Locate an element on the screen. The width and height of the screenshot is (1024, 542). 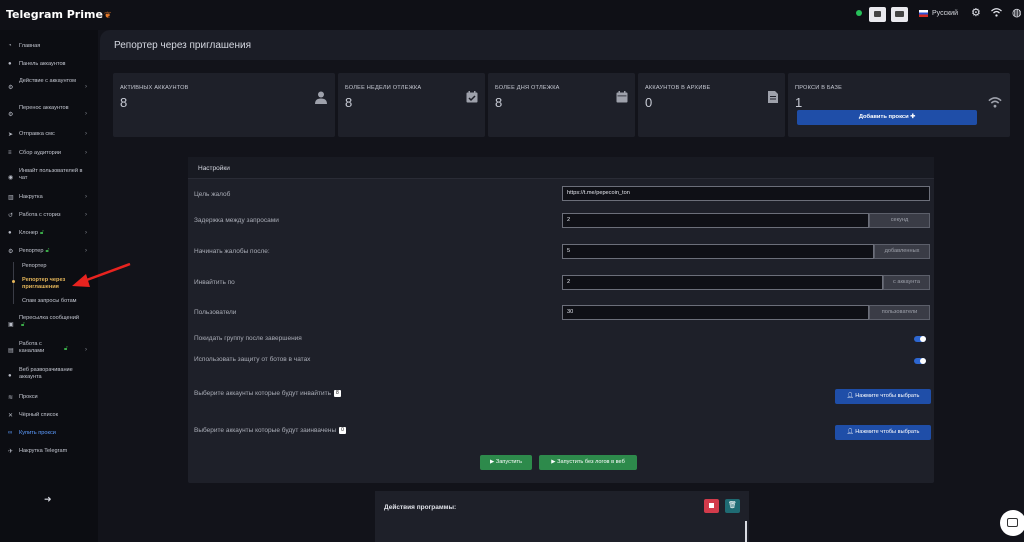
select-inviters-label: Нажмите чтобы выбрать is located at coordinates (887, 396).